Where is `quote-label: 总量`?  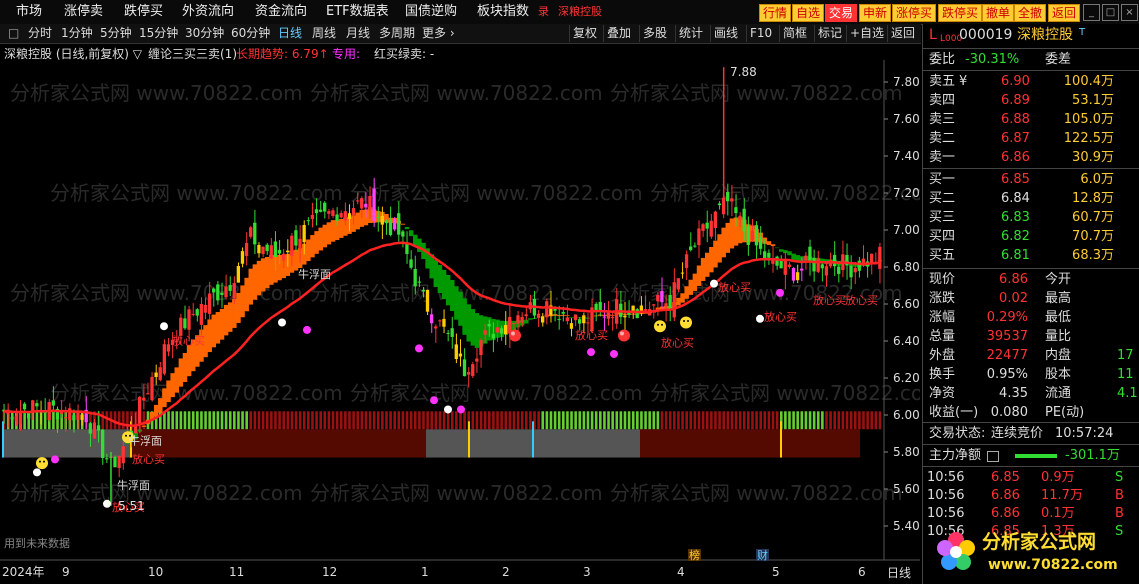
quote-label: 总量 is located at coordinates (942, 336).